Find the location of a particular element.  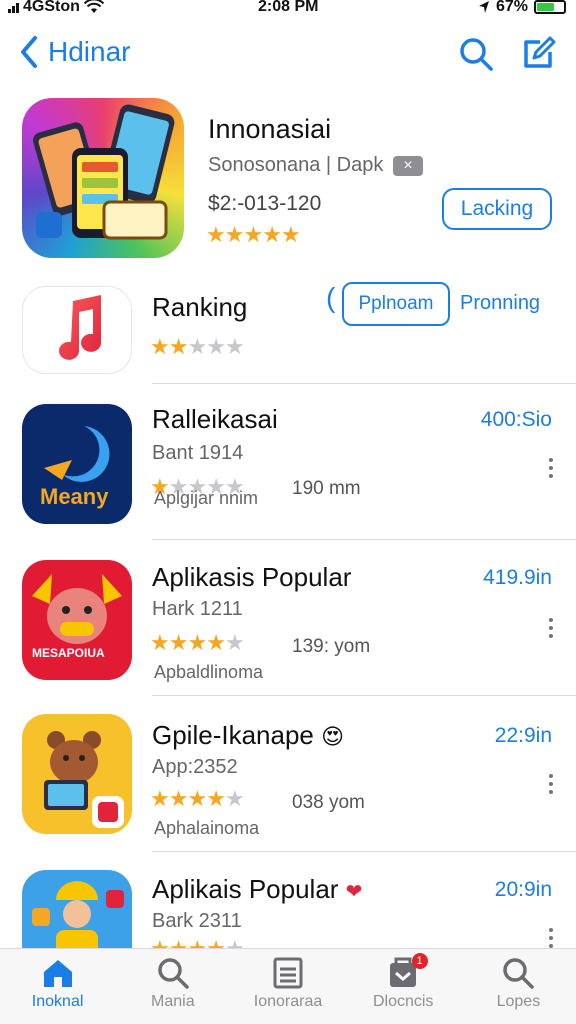

chevron-open-icon: ( is located at coordinates (331, 297).